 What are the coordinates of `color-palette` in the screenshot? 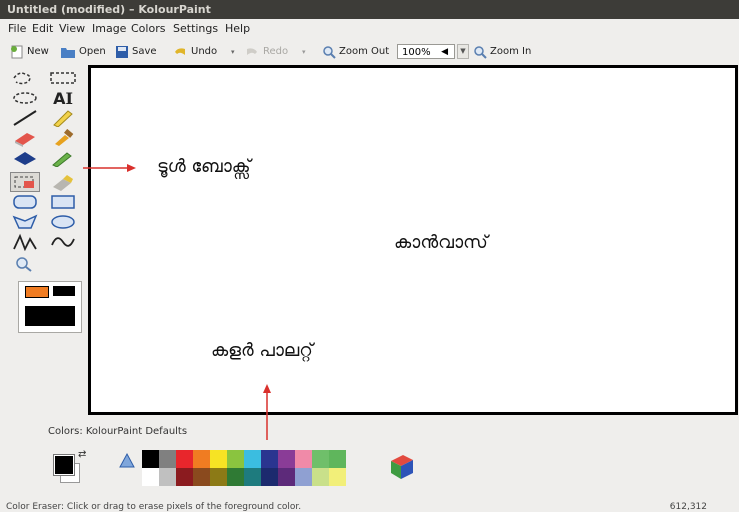 It's located at (244, 468).